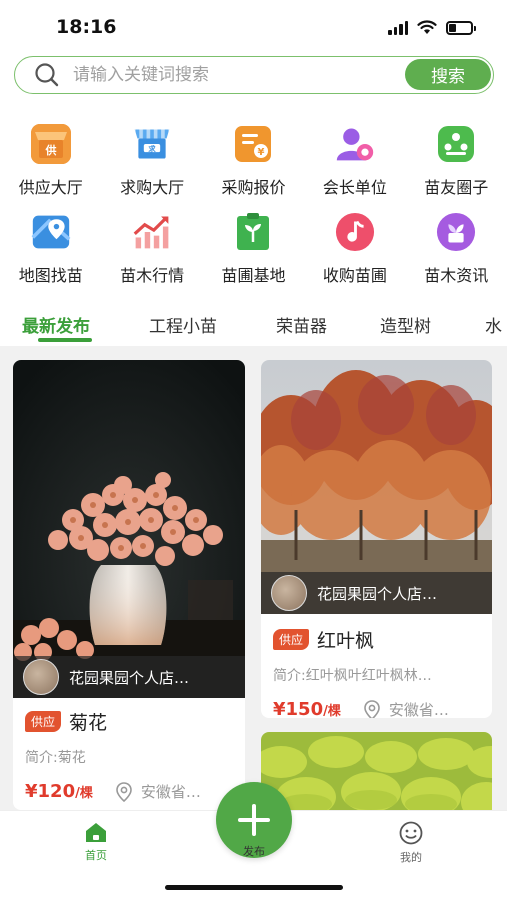 The image size is (507, 900). Describe the element at coordinates (346, 641) in the screenshot. I see `product-name: 红叶枫` at that location.